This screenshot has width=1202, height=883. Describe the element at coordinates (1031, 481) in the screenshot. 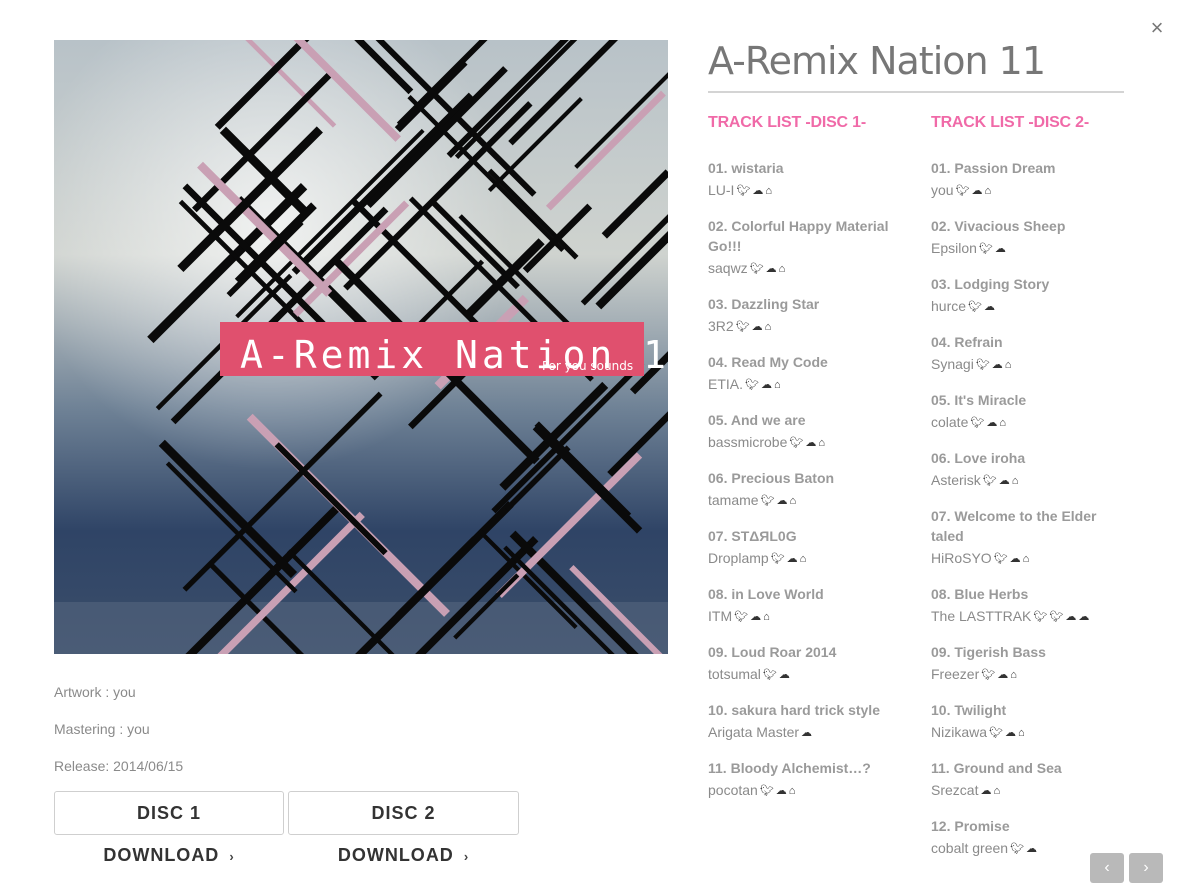

I see `track-artist-row: Asterisk 🐦︎ ☁ ⌂` at that location.